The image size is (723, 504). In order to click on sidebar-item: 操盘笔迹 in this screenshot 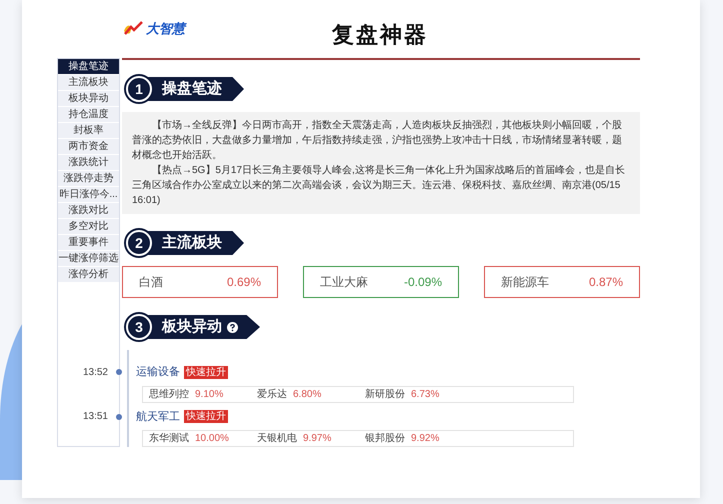, I will do `click(88, 67)`.